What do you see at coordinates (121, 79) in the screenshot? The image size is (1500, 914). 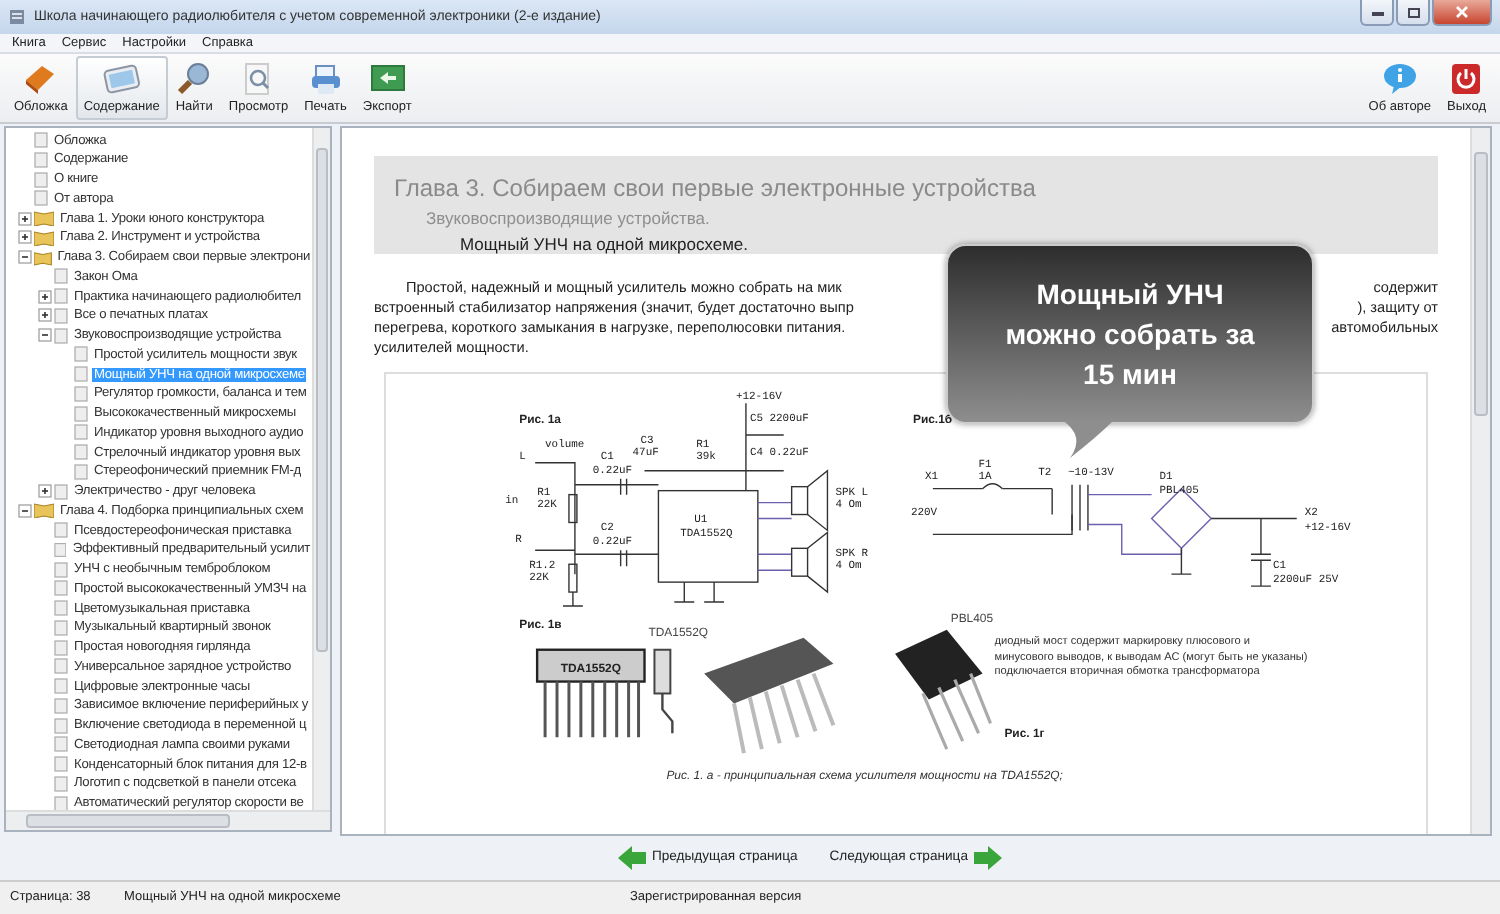 I see `tablet-icon` at bounding box center [121, 79].